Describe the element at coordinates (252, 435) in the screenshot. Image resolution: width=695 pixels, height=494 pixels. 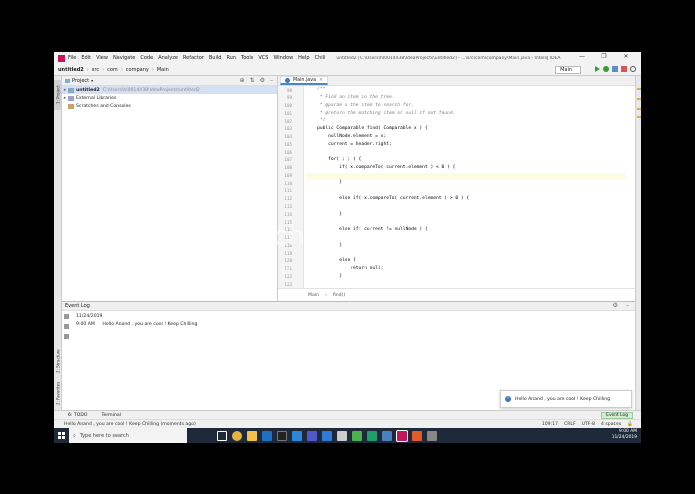
I see `file-explorer-icon` at that location.